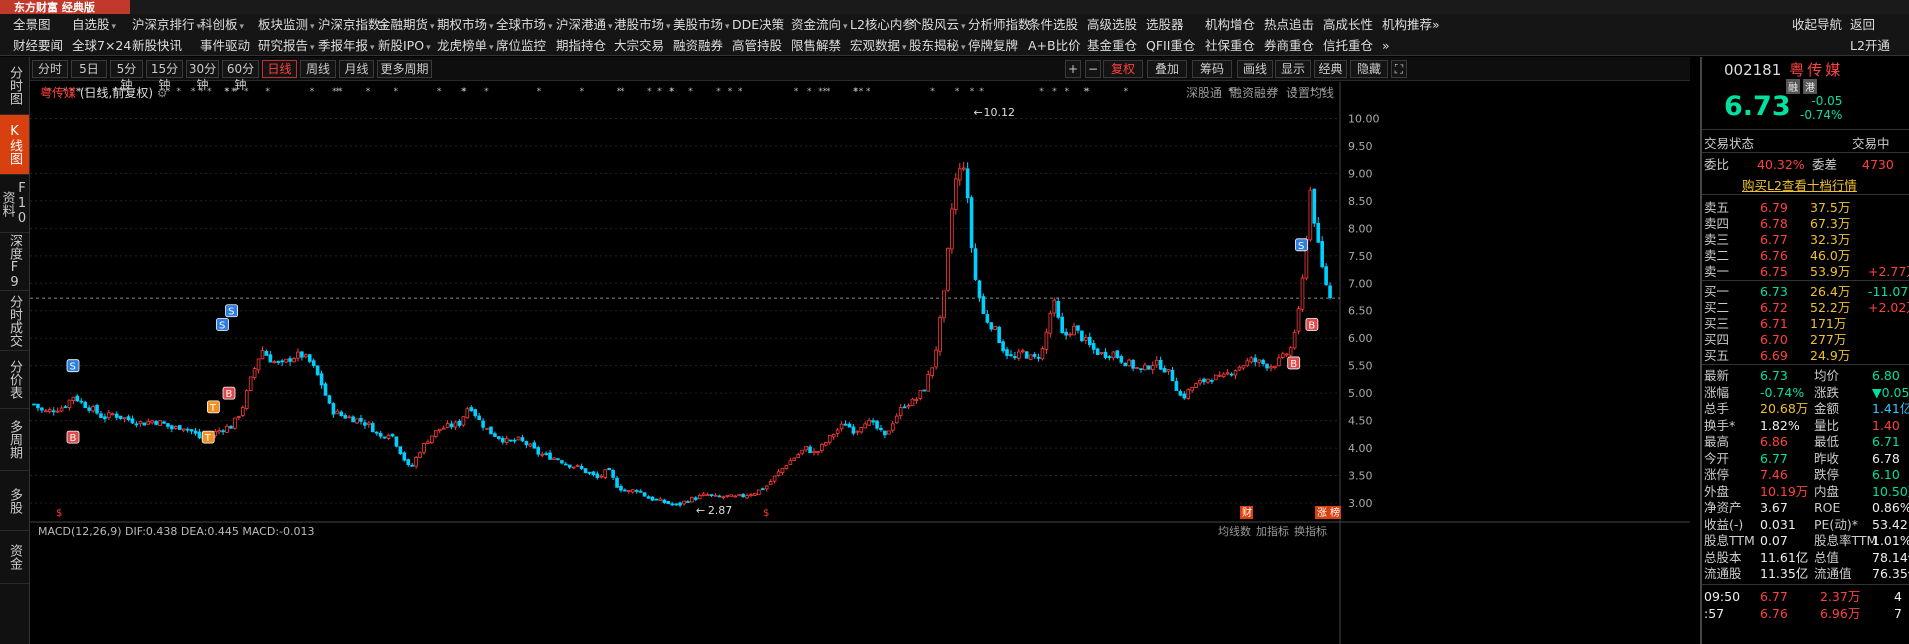  What do you see at coordinates (999, 24) in the screenshot?
I see `menu-item: 分析师指数` at bounding box center [999, 24].